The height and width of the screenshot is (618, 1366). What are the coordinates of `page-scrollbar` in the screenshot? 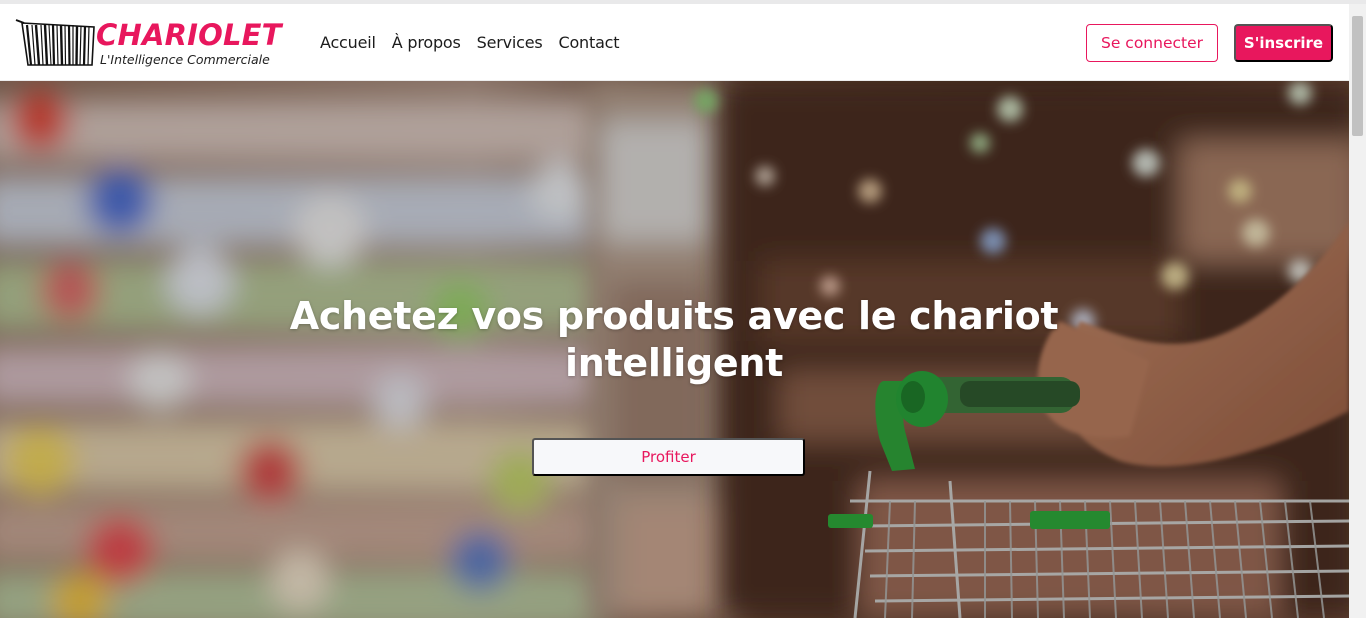 It's located at (1357, 311).